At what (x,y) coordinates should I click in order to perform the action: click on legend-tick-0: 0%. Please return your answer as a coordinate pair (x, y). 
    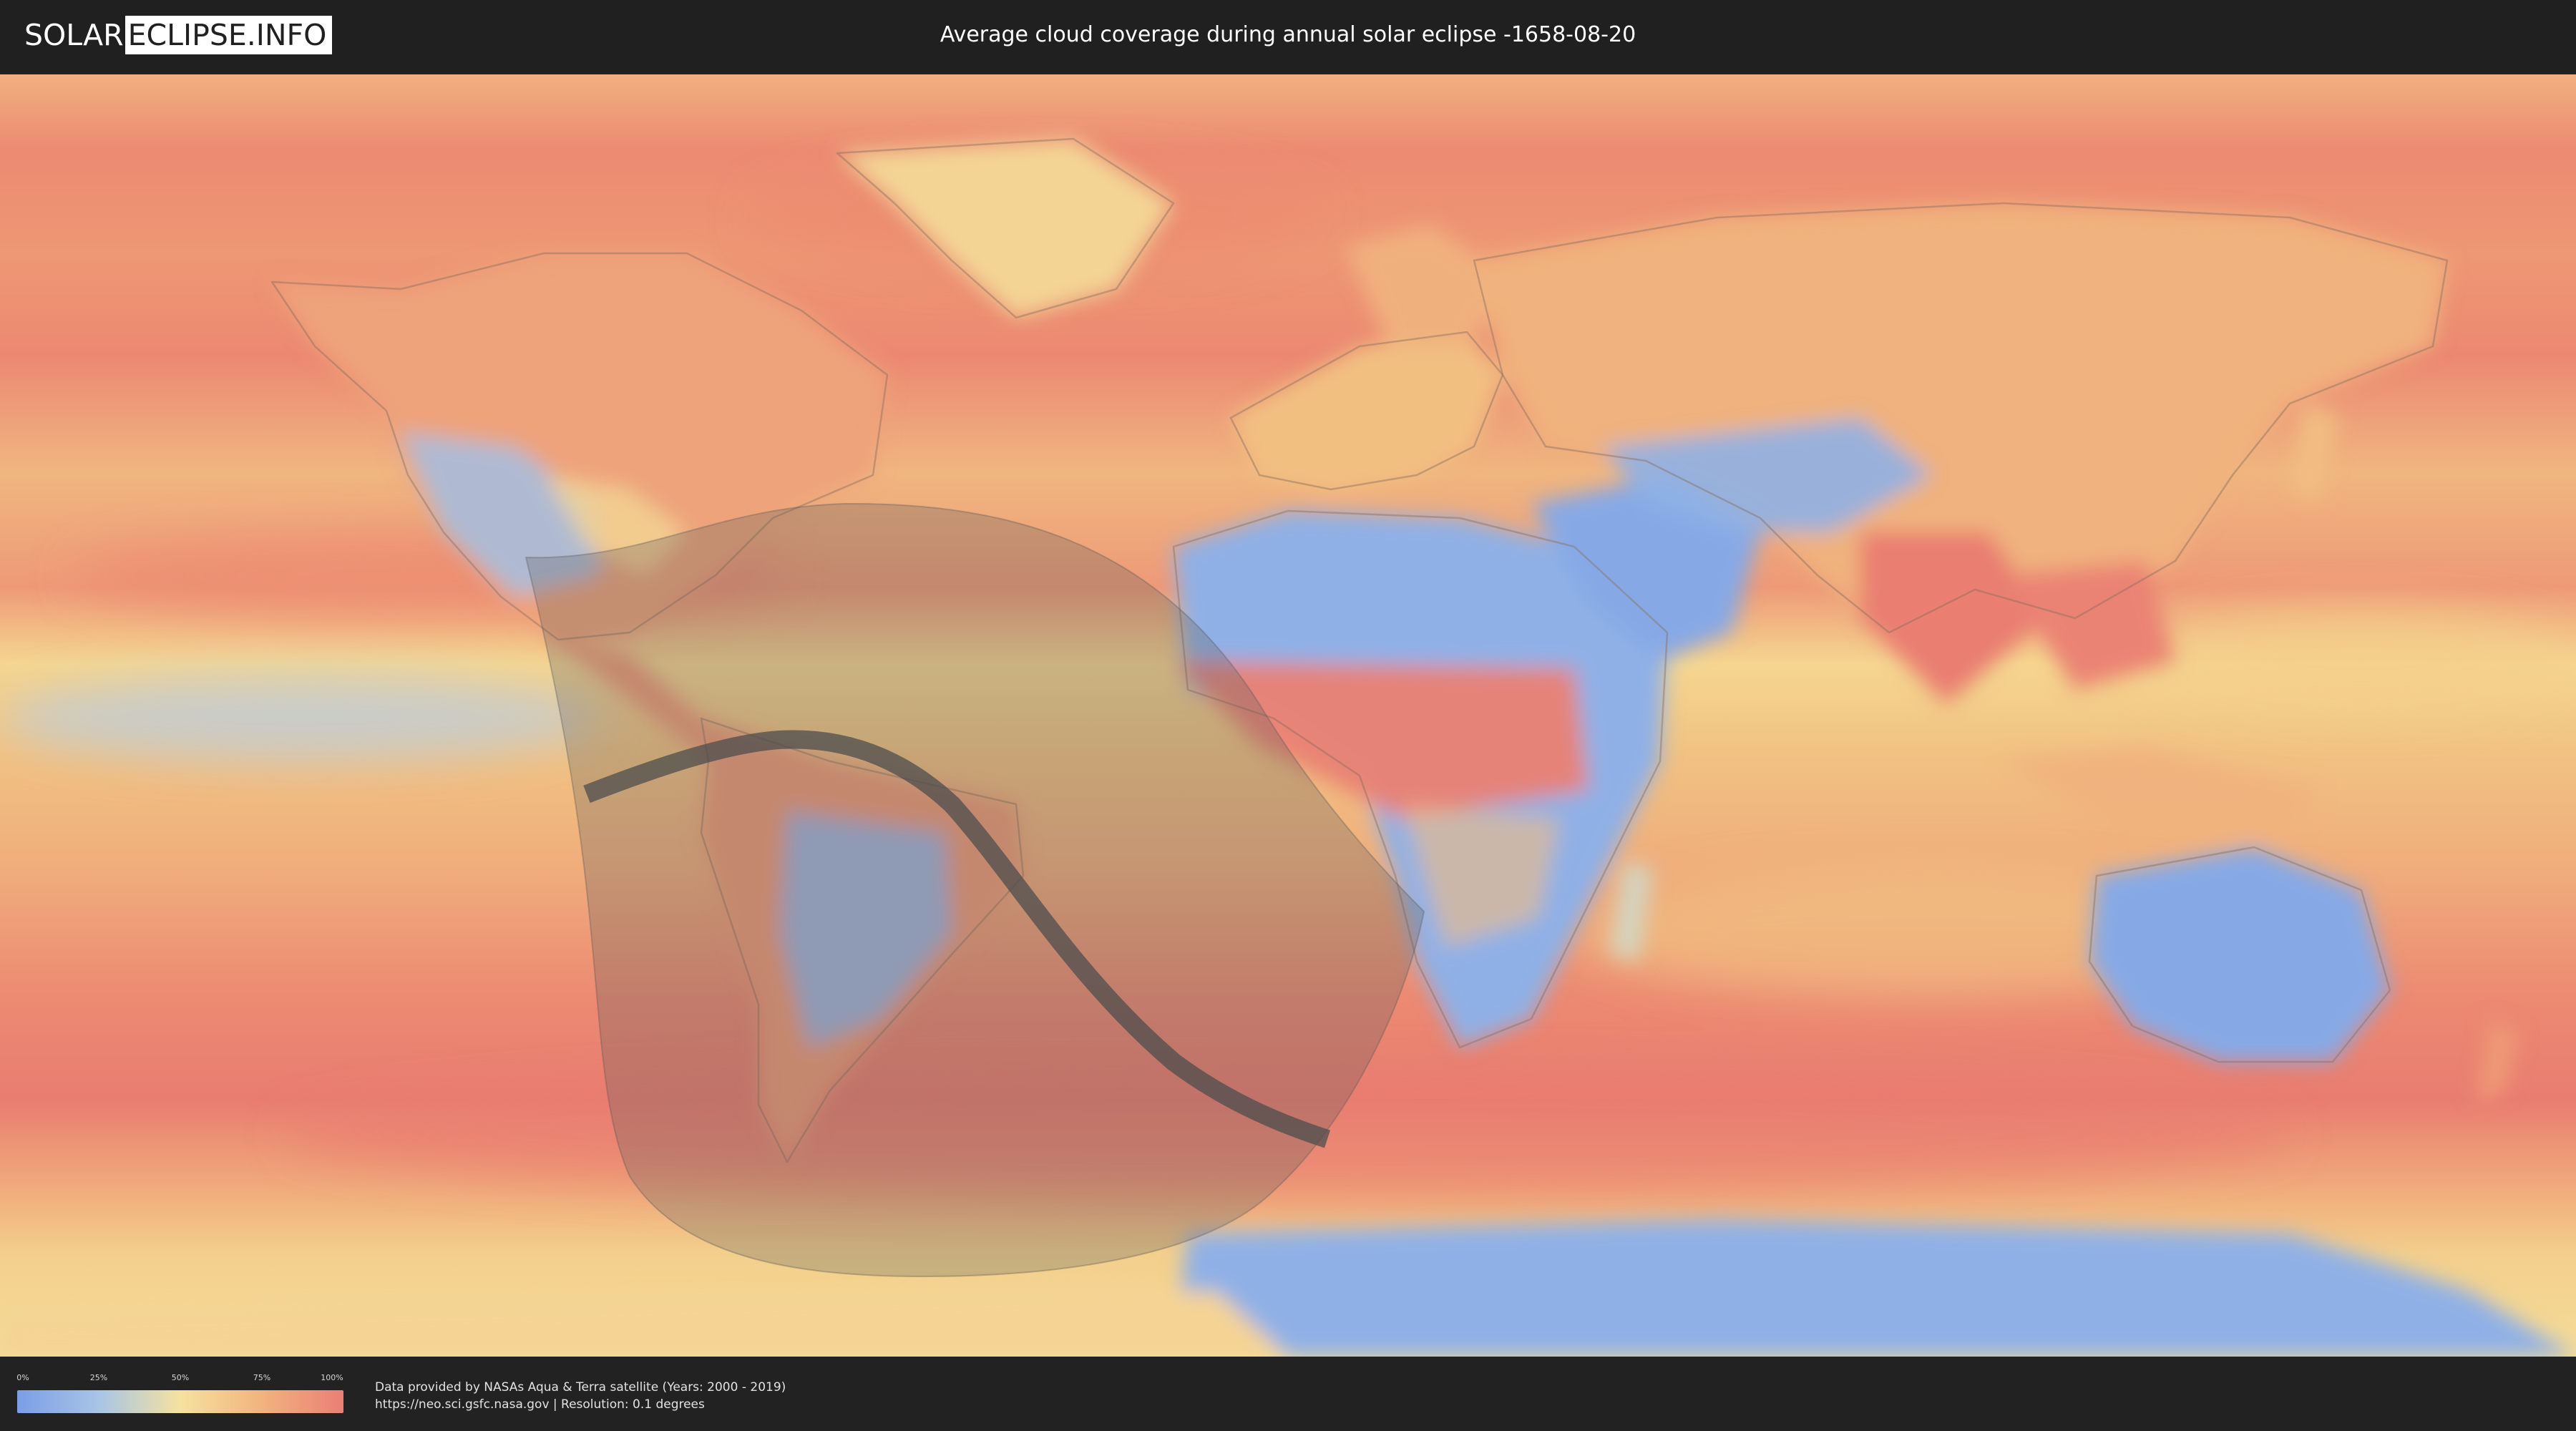
    Looking at the image, I should click on (22, 1377).